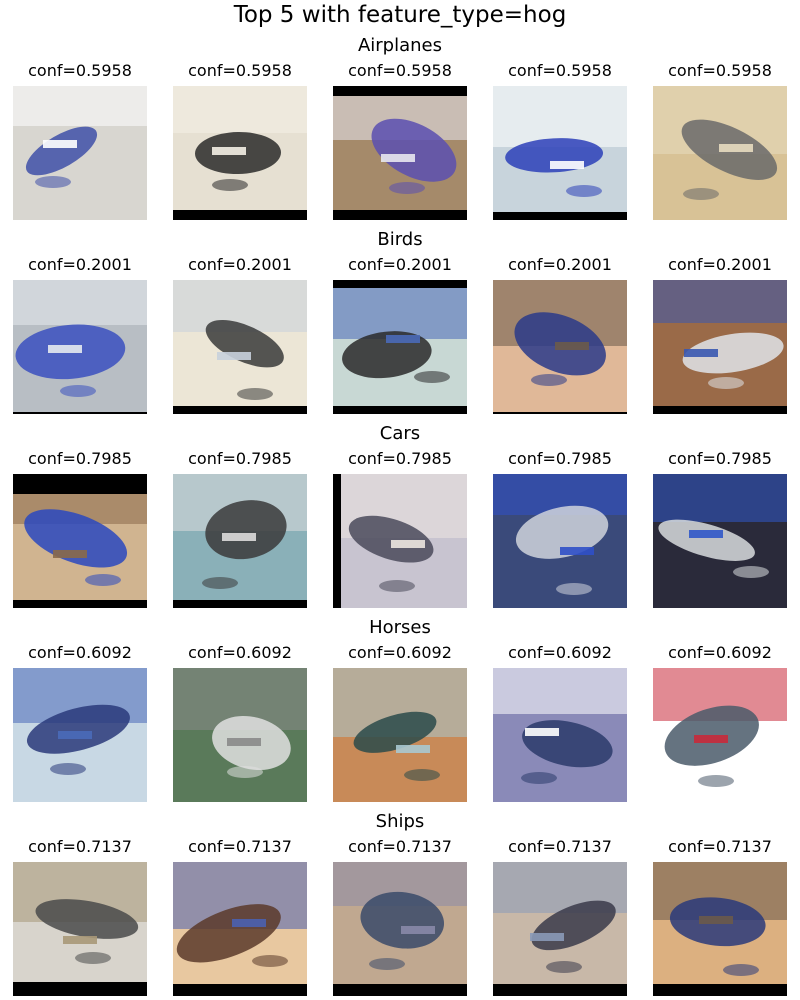 The image size is (800, 1000). I want to click on row-label-cars: Cars, so click(400, 433).